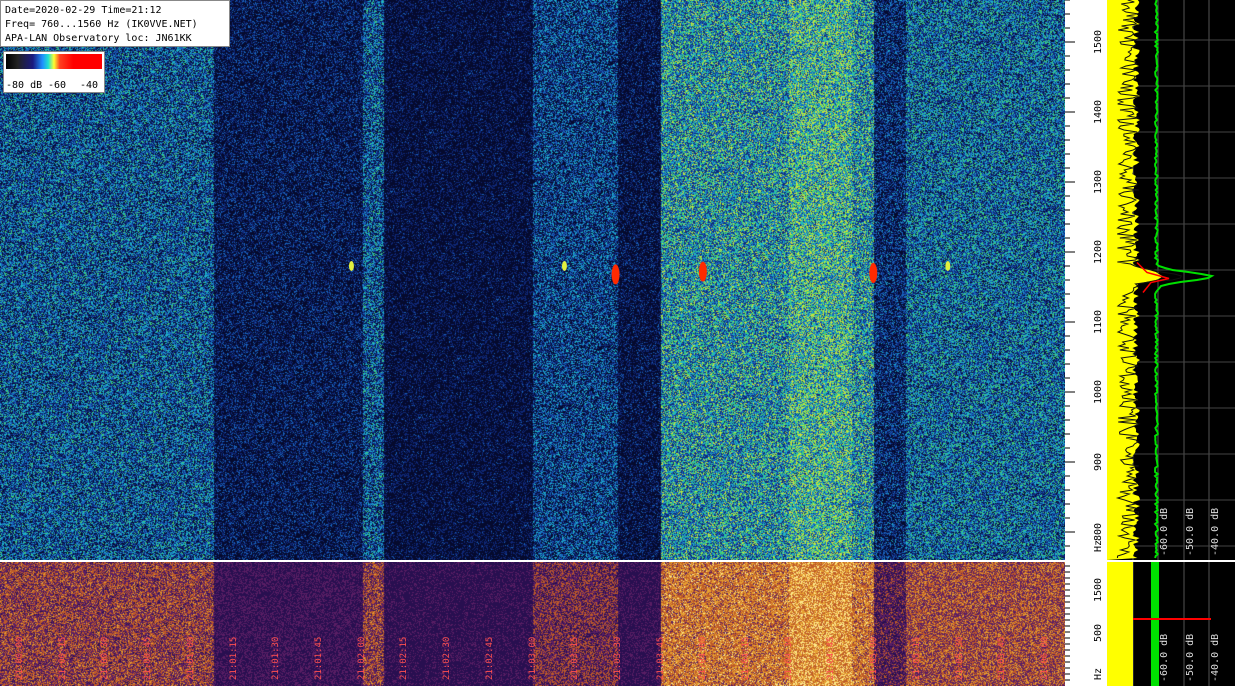  What do you see at coordinates (105, 658) in the screenshot?
I see `time-label-2: 21:00:30` at bounding box center [105, 658].